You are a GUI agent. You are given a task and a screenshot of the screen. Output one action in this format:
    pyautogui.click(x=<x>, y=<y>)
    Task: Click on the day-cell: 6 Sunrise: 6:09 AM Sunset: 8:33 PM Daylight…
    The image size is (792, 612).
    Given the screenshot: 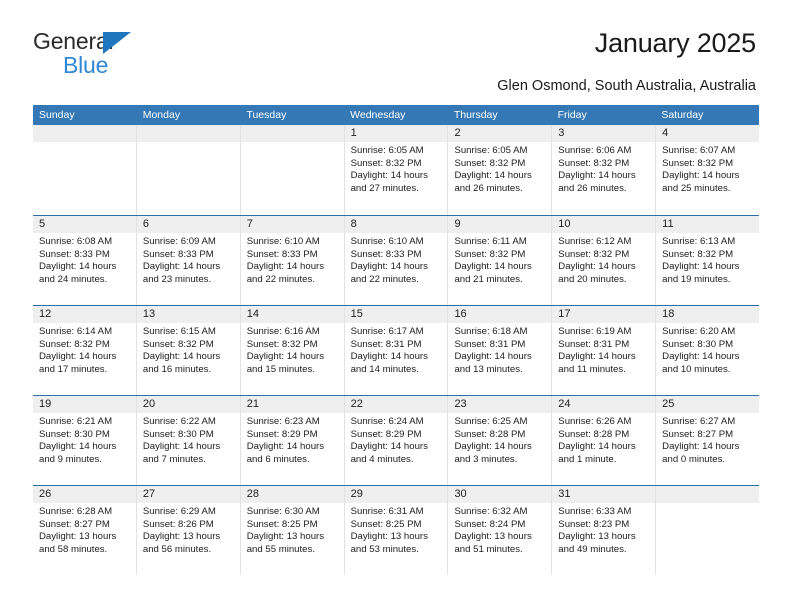 What is the action you would take?
    pyautogui.click(x=188, y=260)
    